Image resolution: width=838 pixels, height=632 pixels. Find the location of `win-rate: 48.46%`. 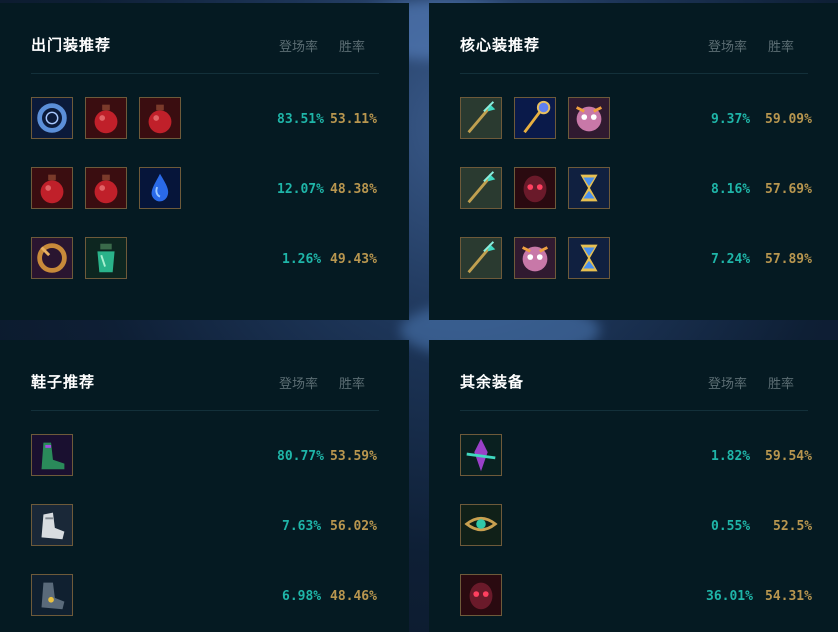

win-rate: 48.46% is located at coordinates (353, 596).